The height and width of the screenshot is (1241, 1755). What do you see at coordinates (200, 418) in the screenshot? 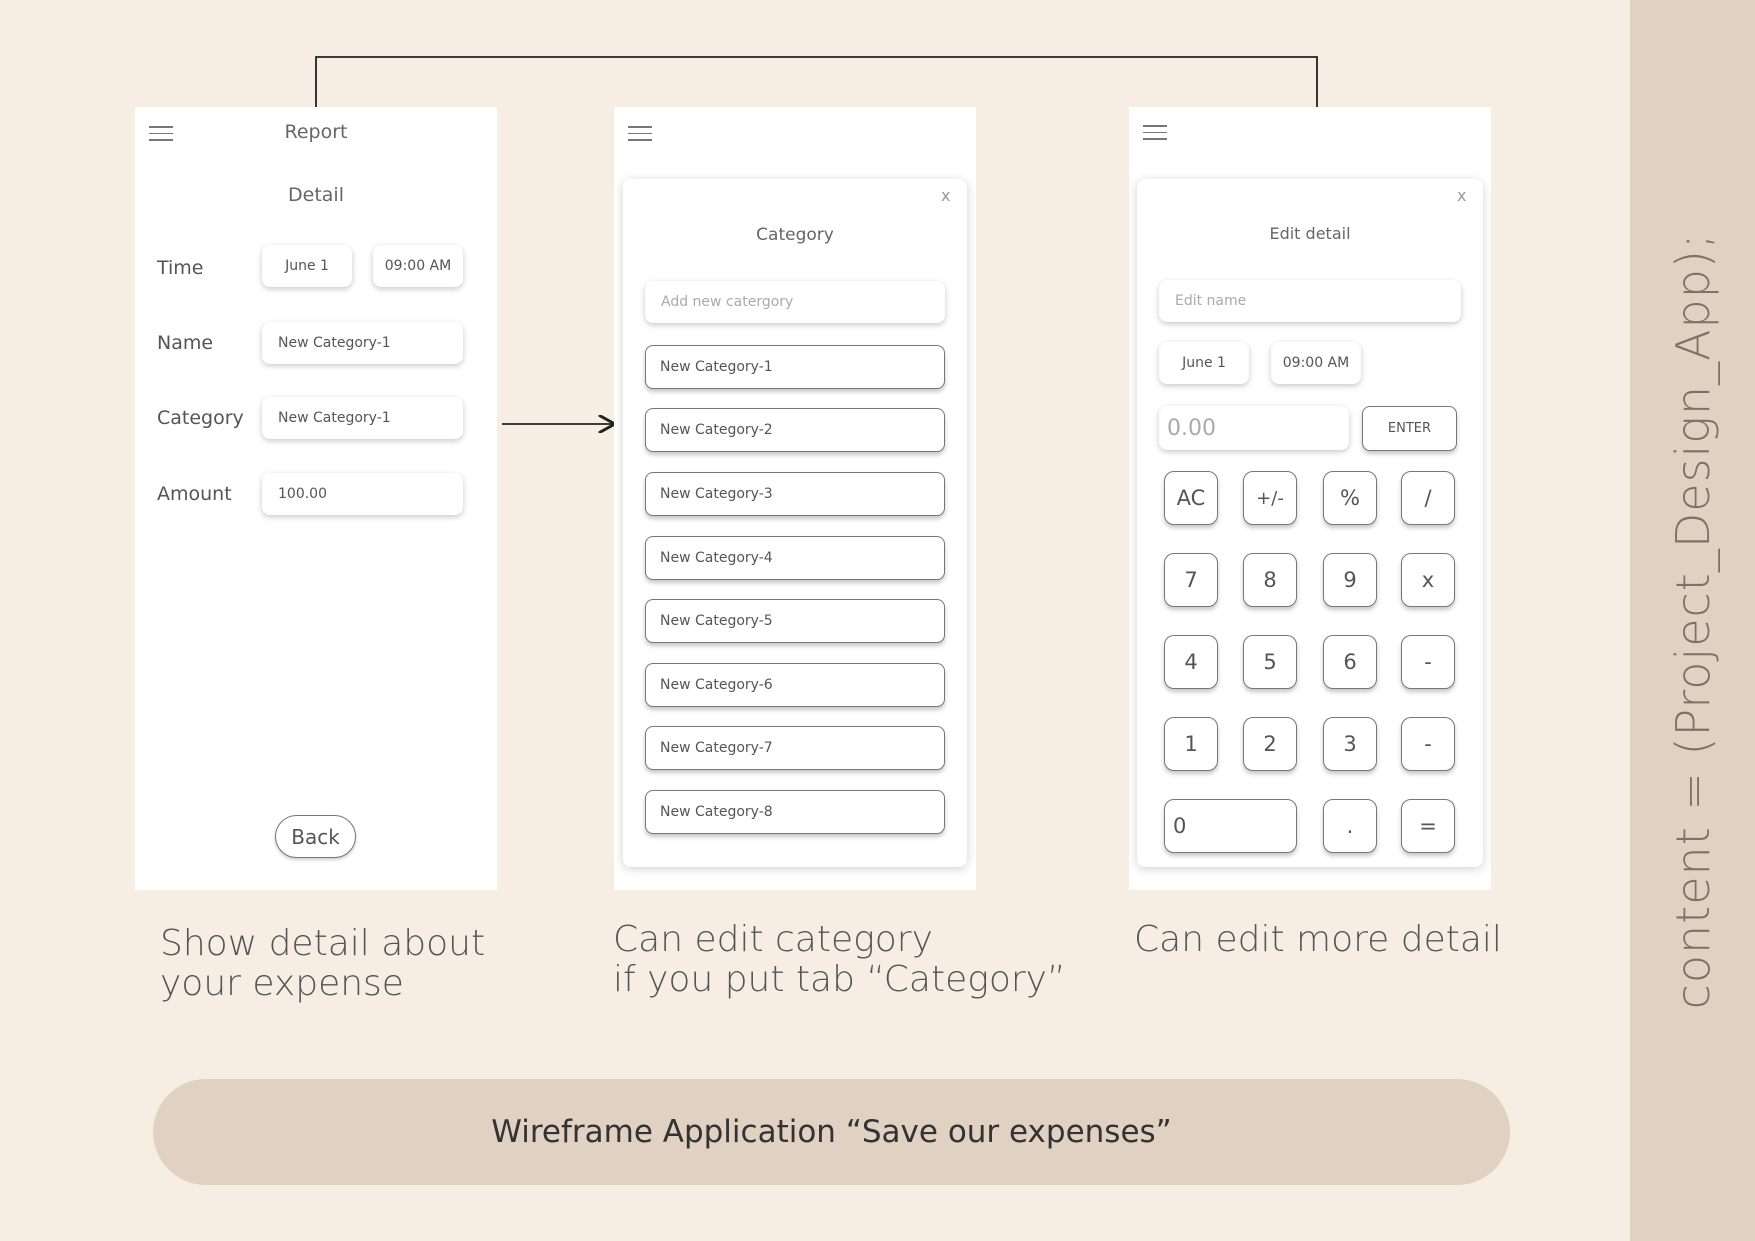
I see `category-label: Category` at bounding box center [200, 418].